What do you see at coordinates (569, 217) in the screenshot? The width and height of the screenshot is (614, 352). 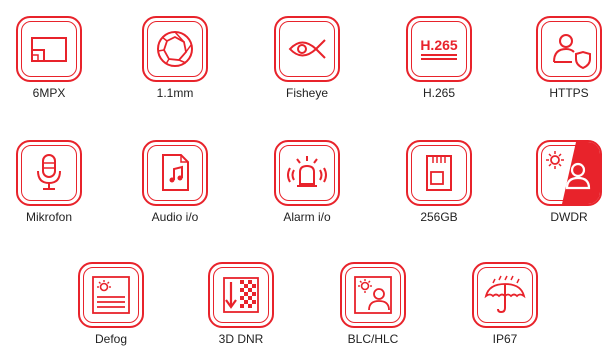 I see `feature-label: DWDR` at bounding box center [569, 217].